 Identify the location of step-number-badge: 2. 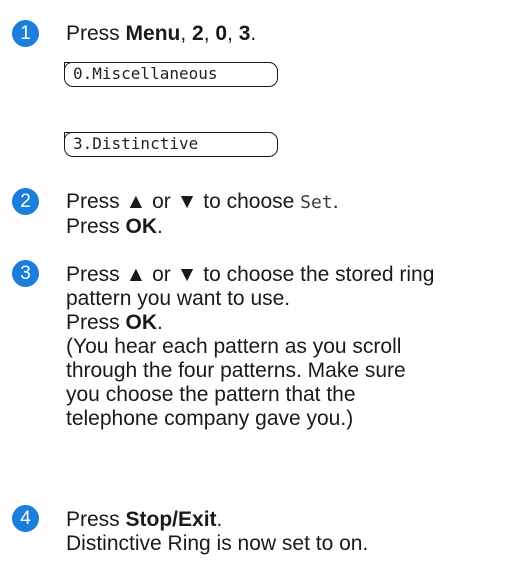
(25, 201).